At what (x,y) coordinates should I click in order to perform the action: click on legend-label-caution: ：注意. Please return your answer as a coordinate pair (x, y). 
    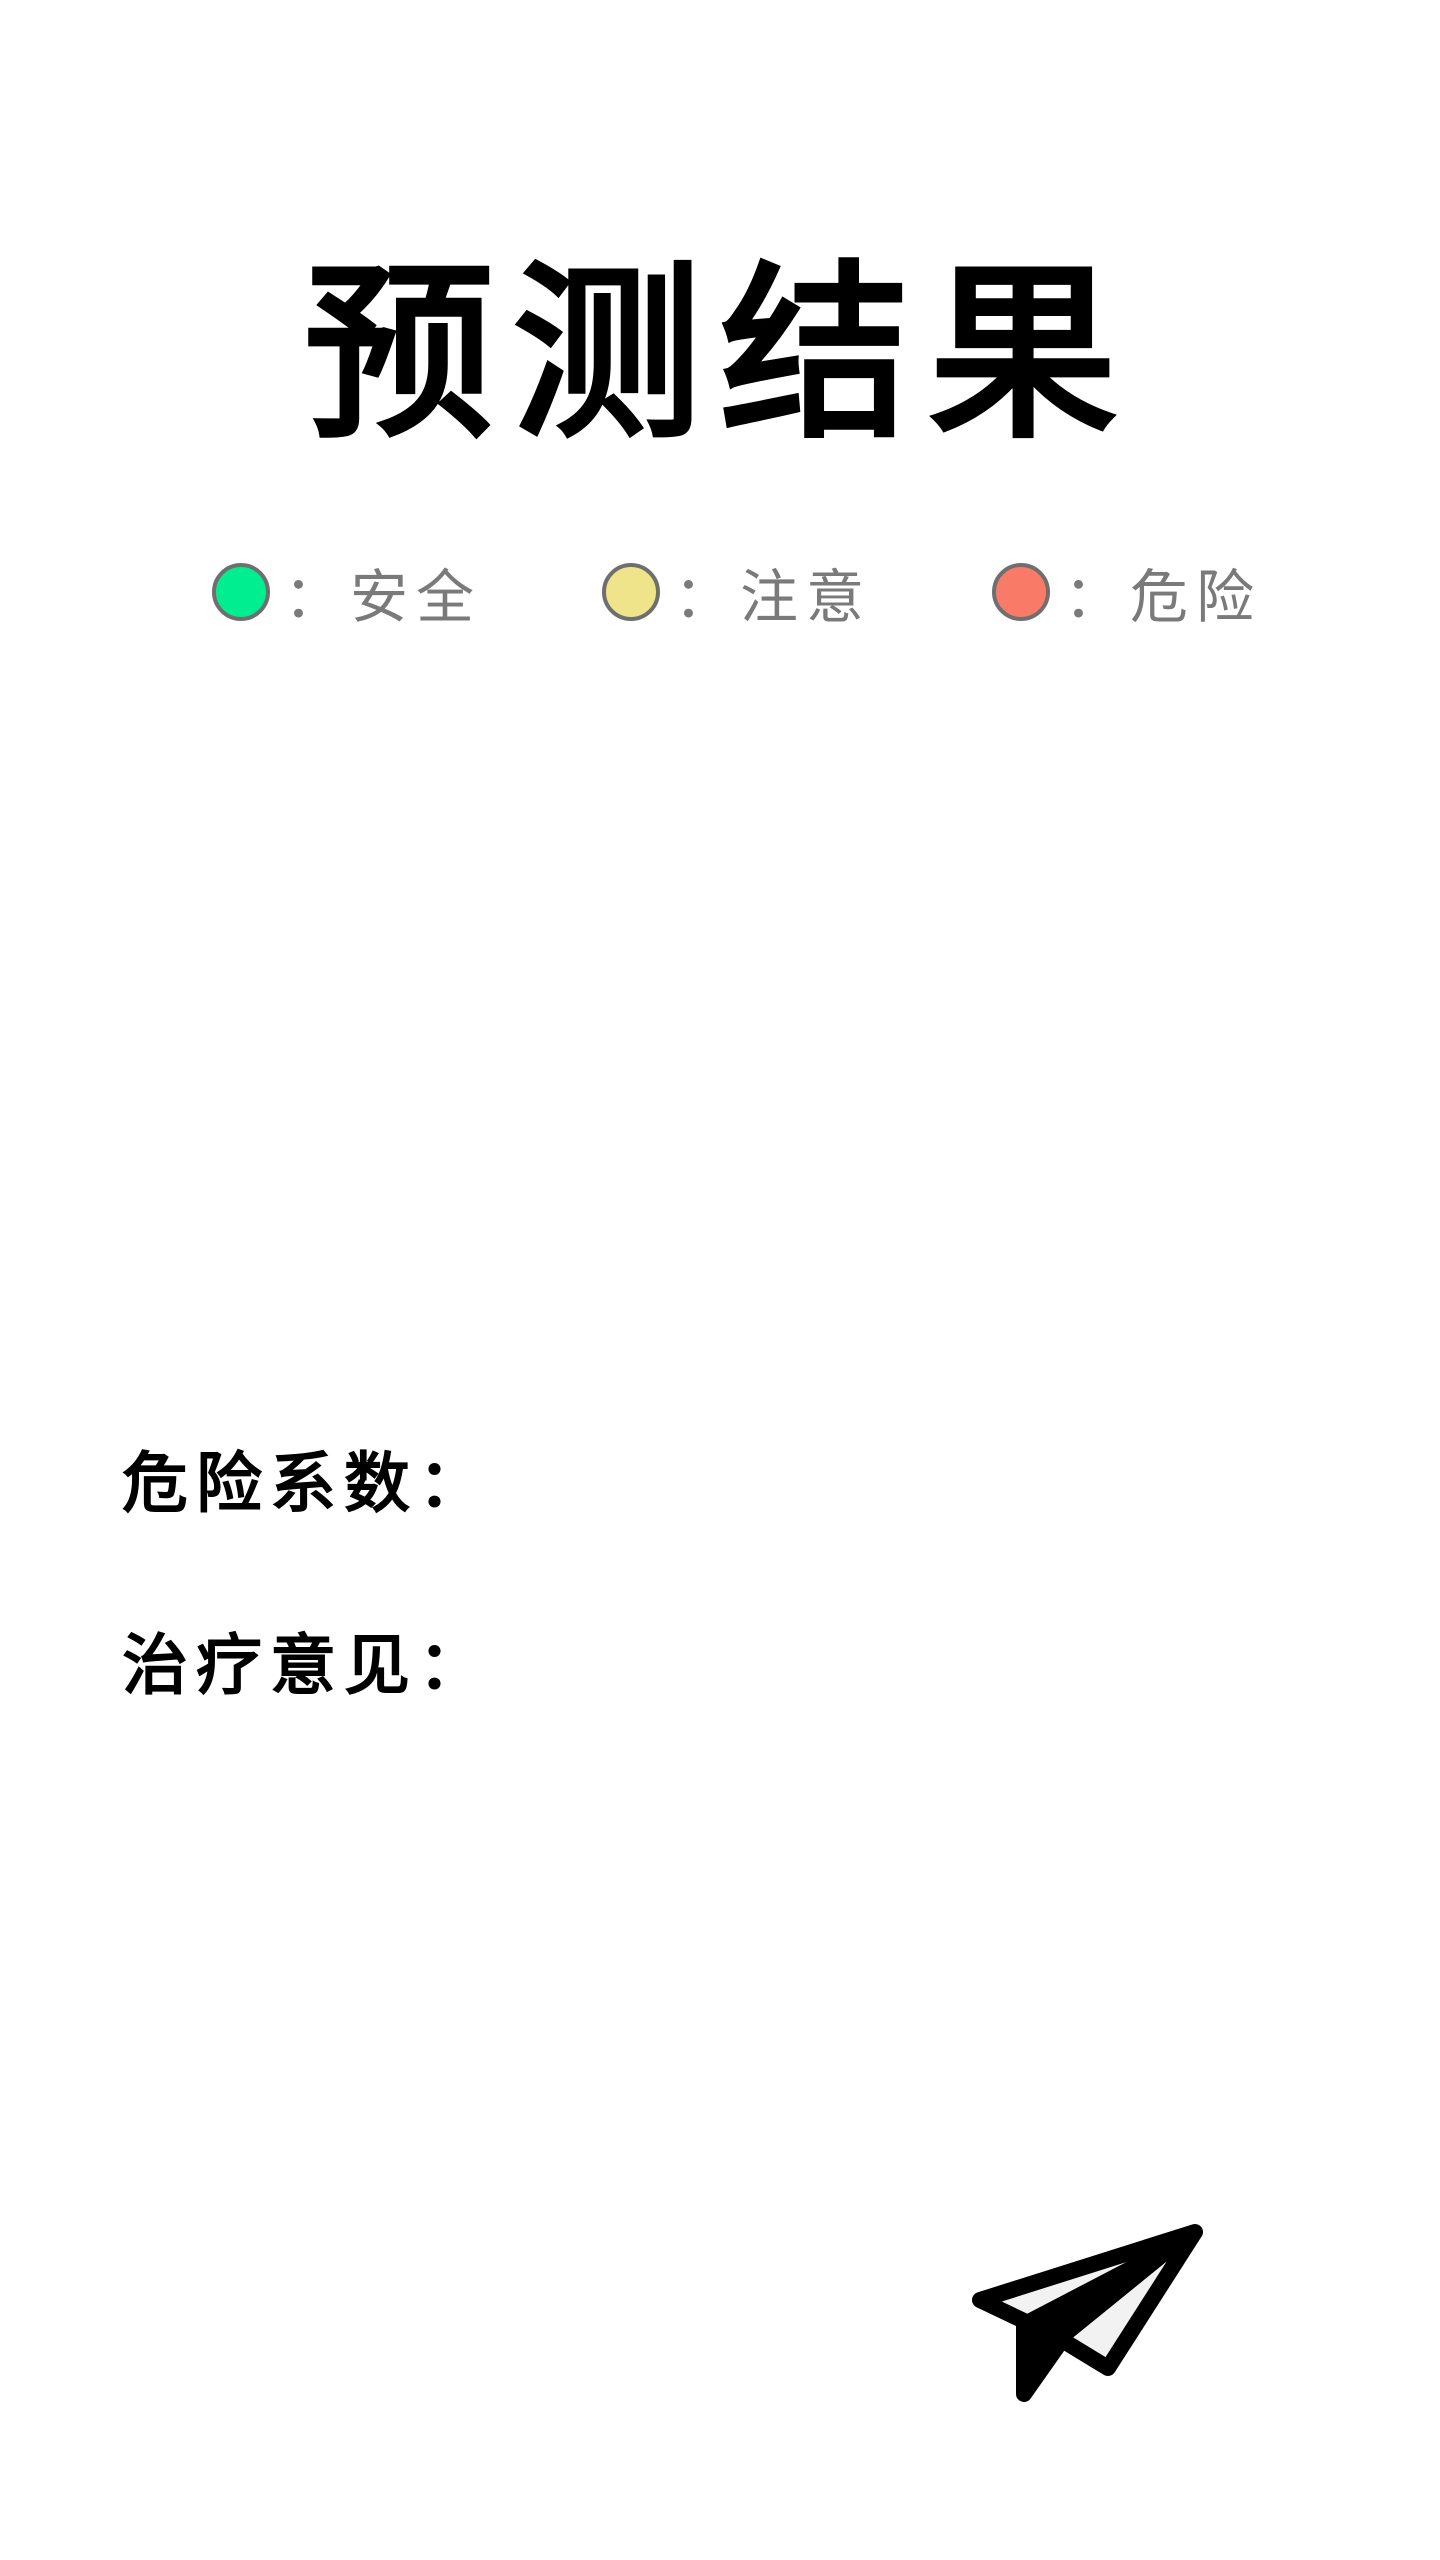
    Looking at the image, I should click on (773, 597).